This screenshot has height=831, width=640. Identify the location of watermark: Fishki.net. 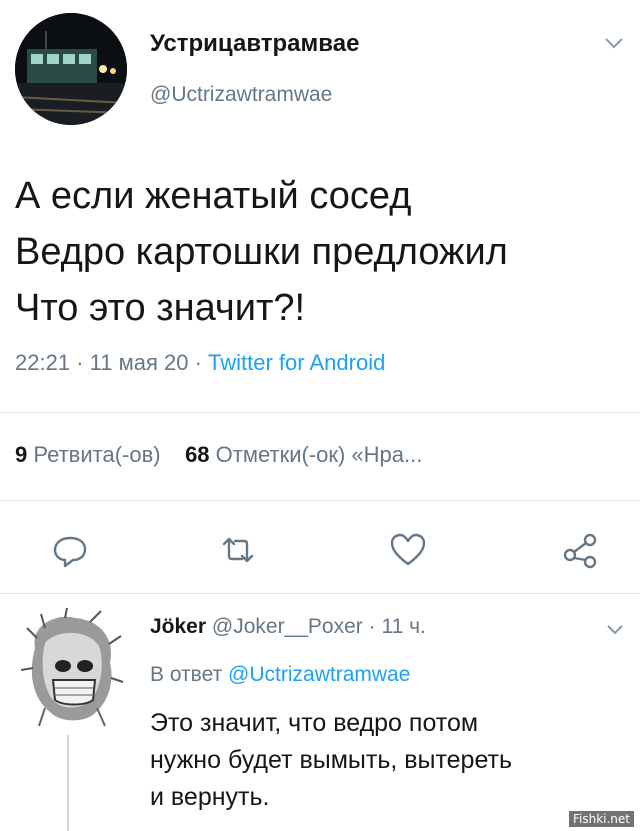
(601, 819).